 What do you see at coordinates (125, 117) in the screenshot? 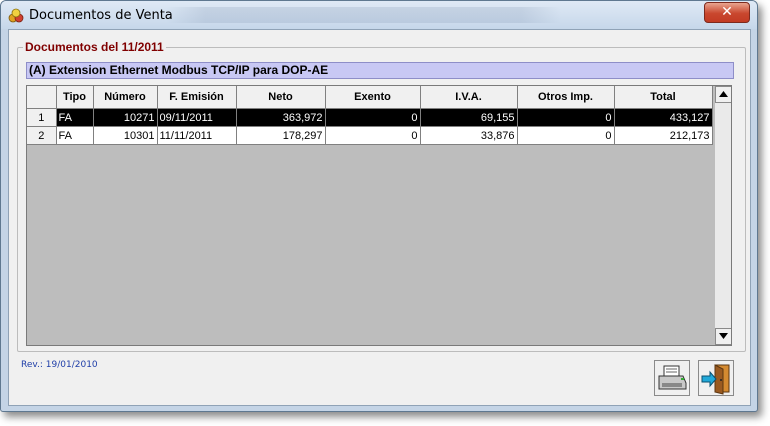
I see `cell-numero: 10271` at bounding box center [125, 117].